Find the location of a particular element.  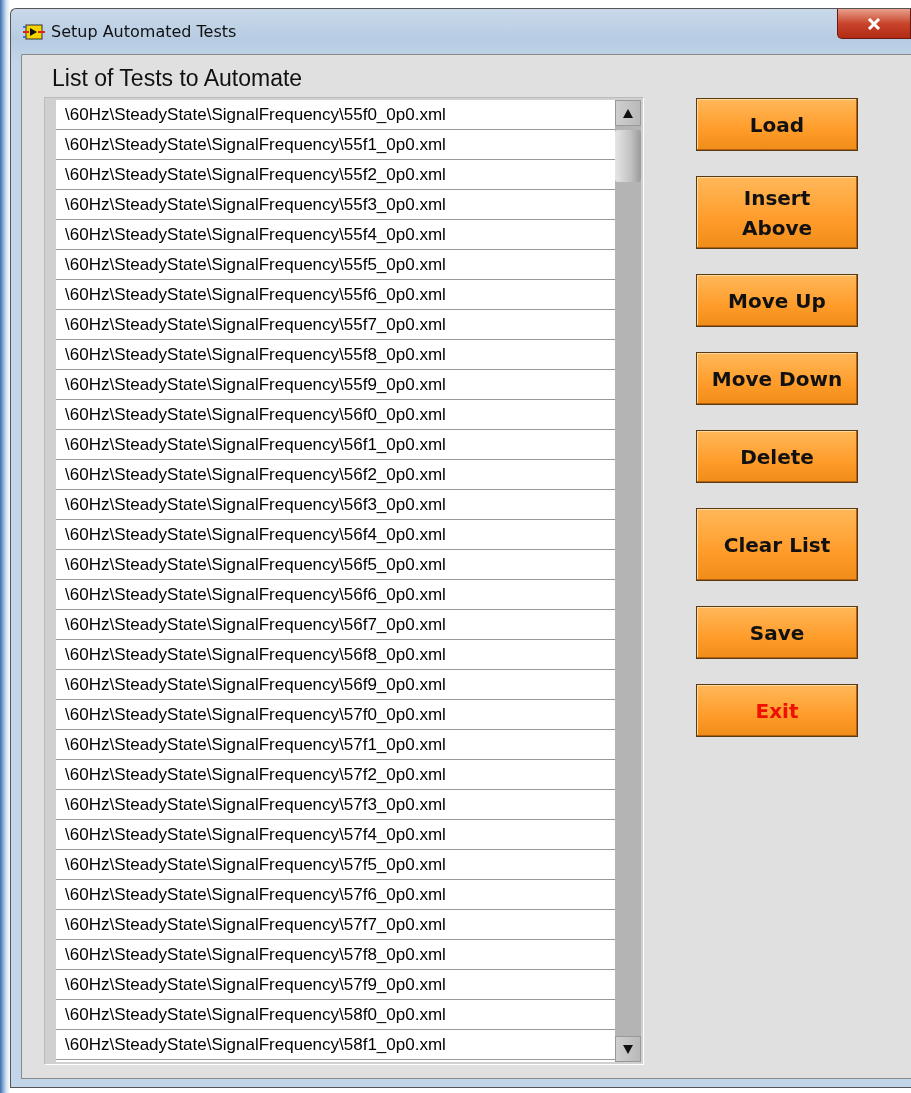

list-item: \60Hz\SteadyState\SignalFrequency\55f5_0p0.xml is located at coordinates (335, 265).